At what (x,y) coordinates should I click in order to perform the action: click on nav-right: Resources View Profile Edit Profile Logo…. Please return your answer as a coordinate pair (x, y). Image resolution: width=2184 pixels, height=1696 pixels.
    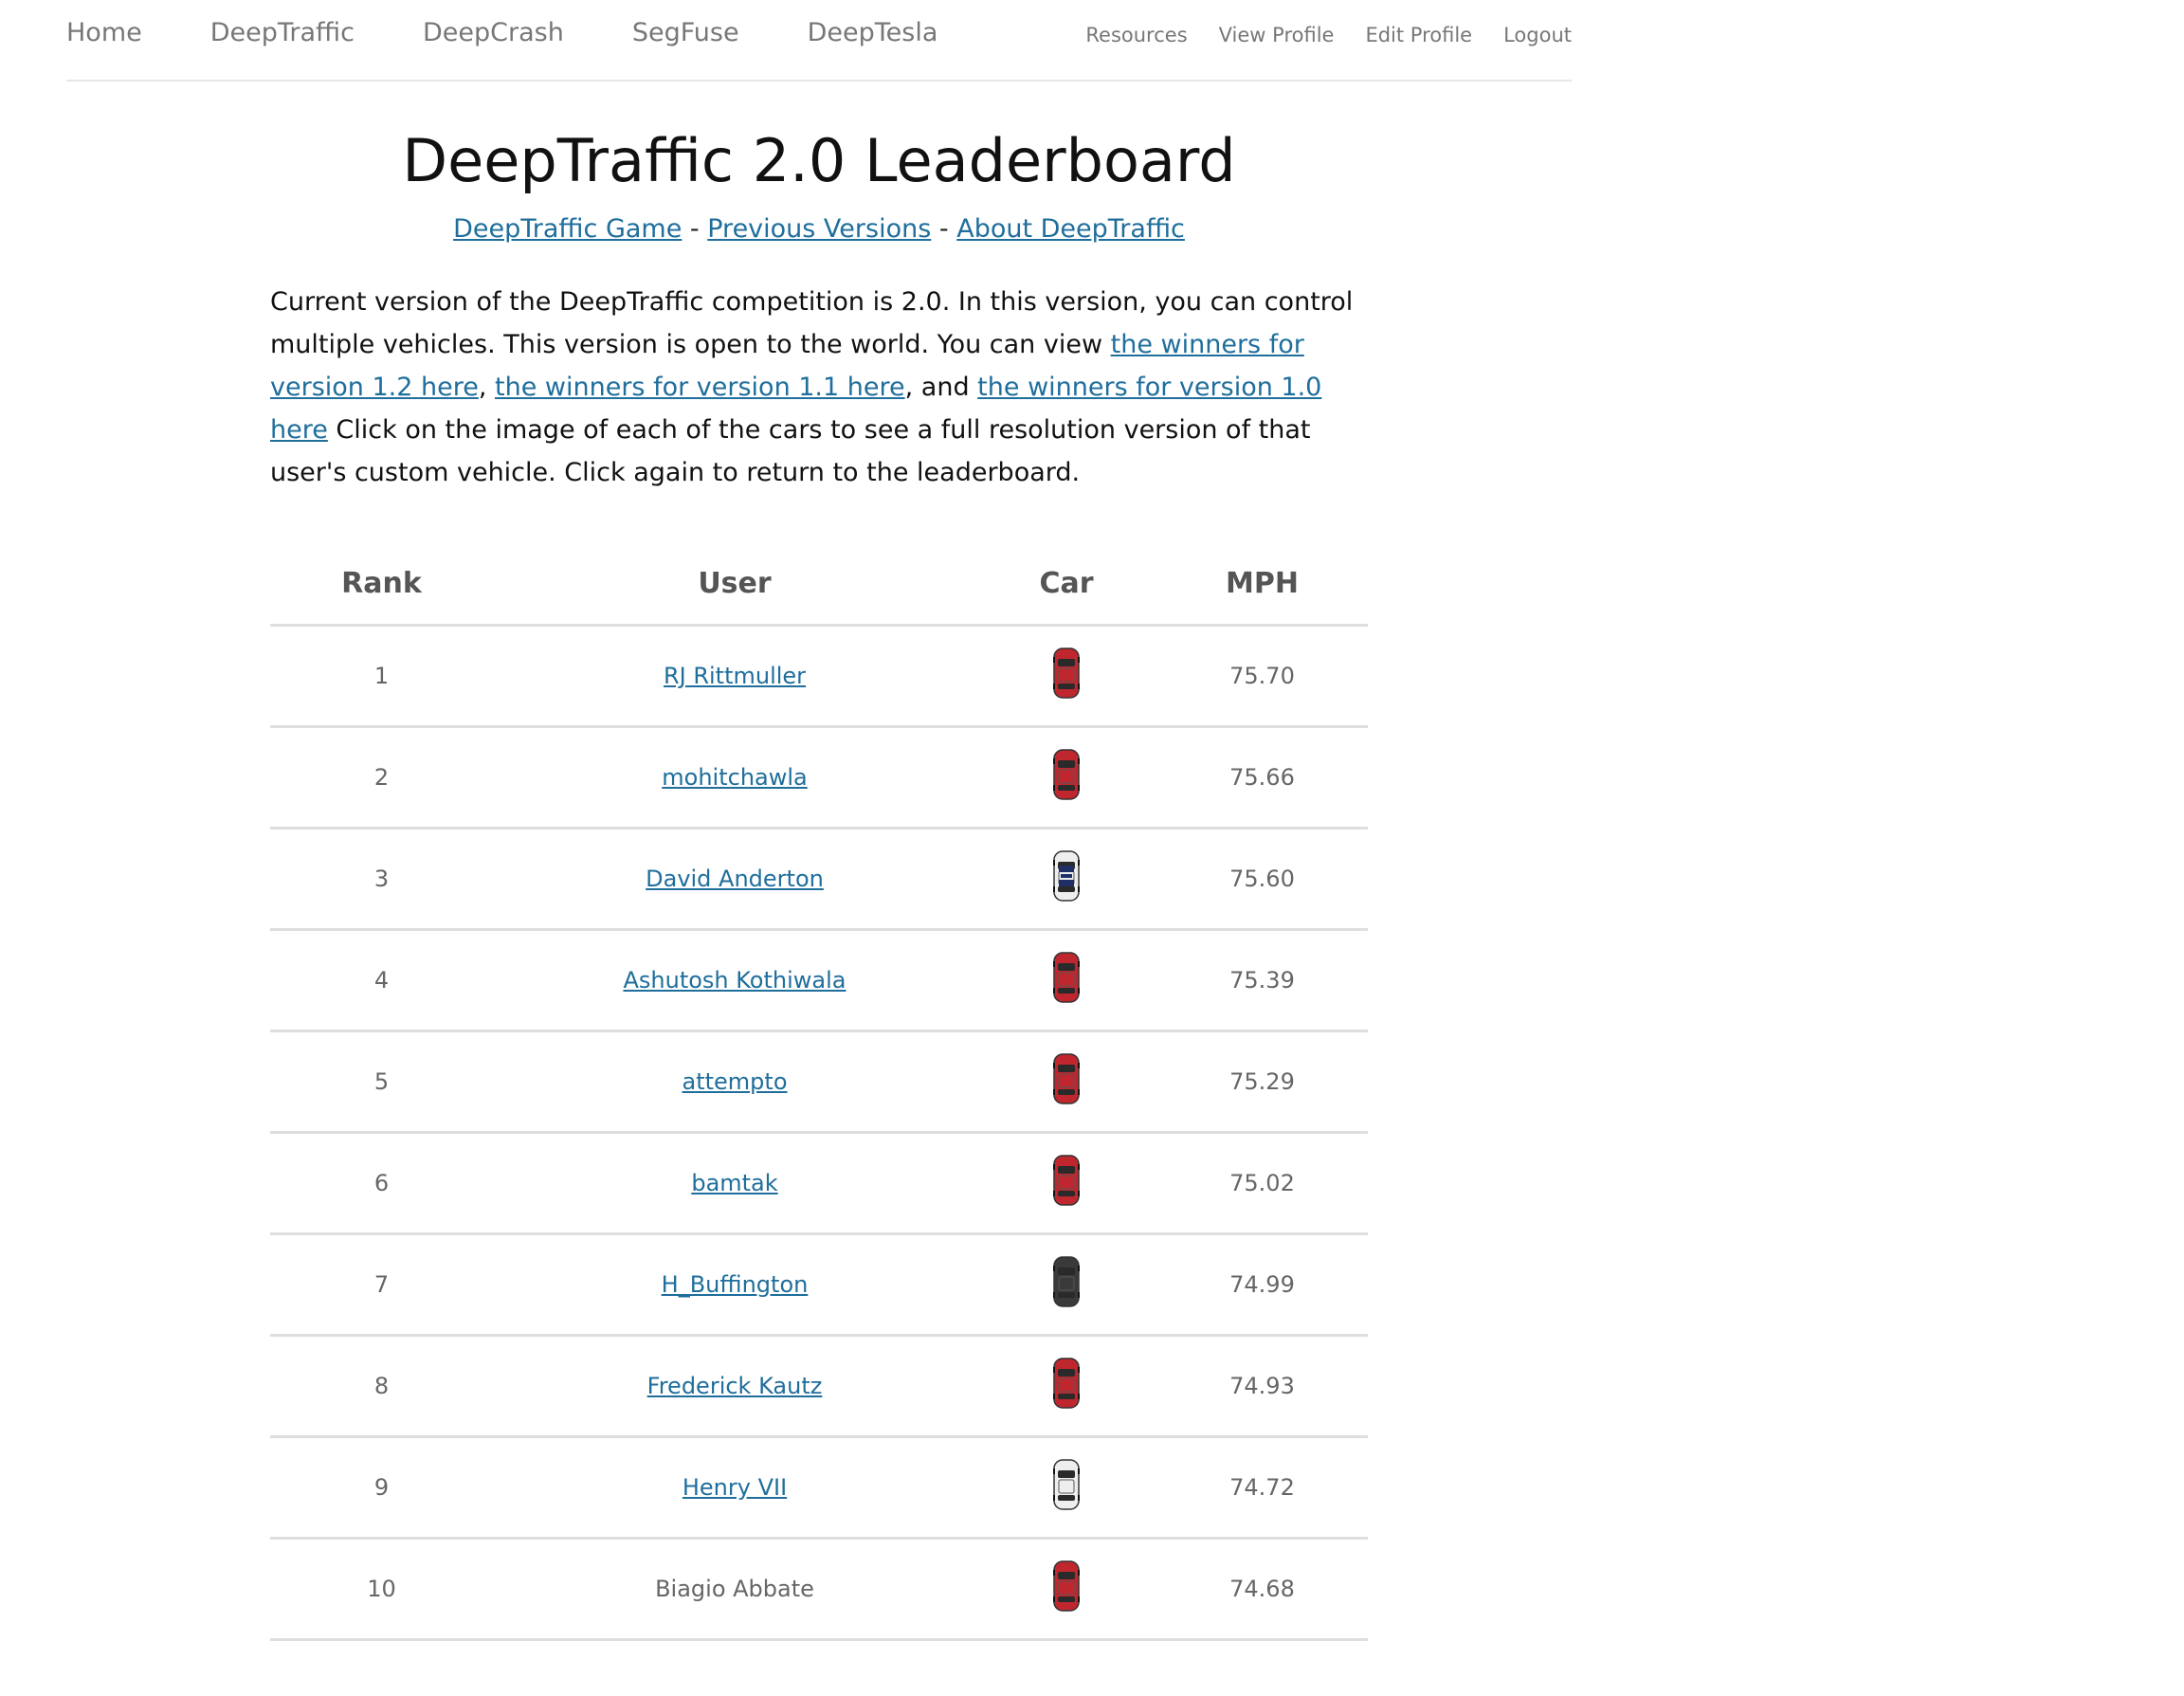
    Looking at the image, I should click on (1313, 35).